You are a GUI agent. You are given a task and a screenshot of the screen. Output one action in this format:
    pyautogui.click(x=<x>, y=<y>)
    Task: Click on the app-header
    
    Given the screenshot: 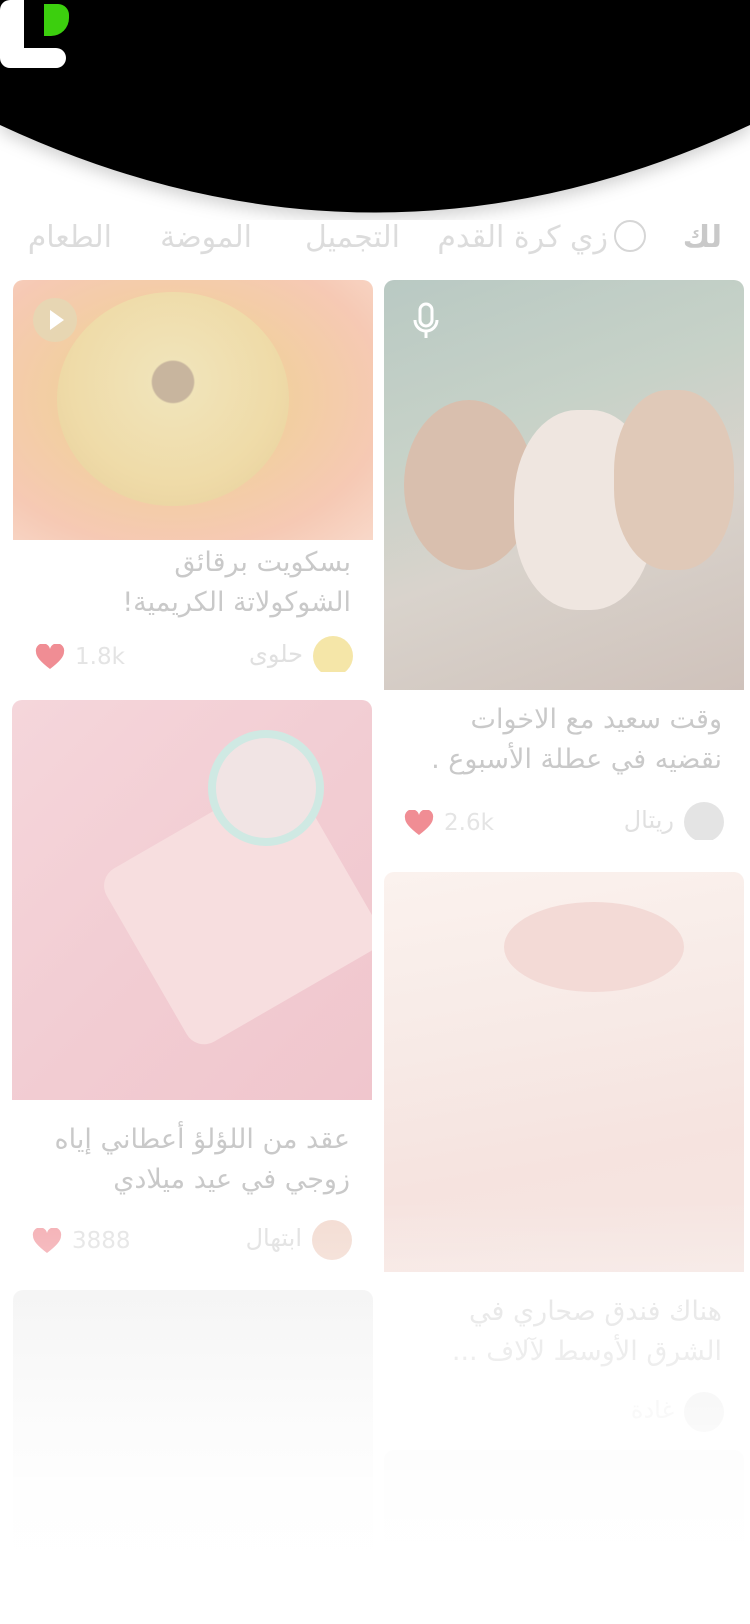 What is the action you would take?
    pyautogui.click(x=375, y=110)
    